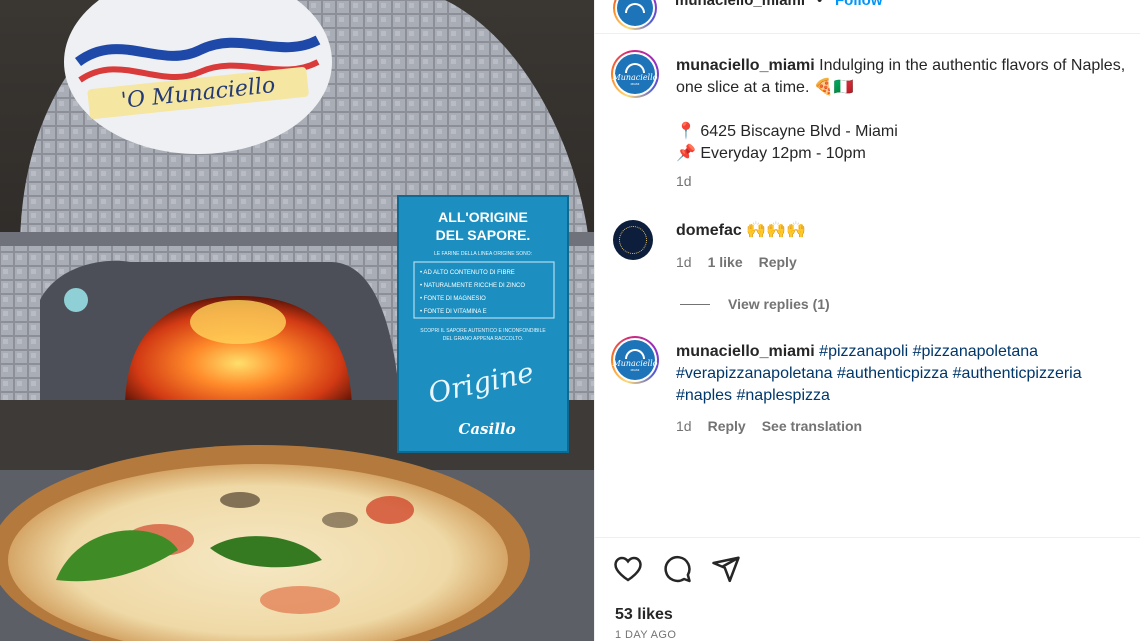 This screenshot has height=641, width=1140. What do you see at coordinates (486, 429) in the screenshot?
I see `svg-text: Casillo` at bounding box center [486, 429].